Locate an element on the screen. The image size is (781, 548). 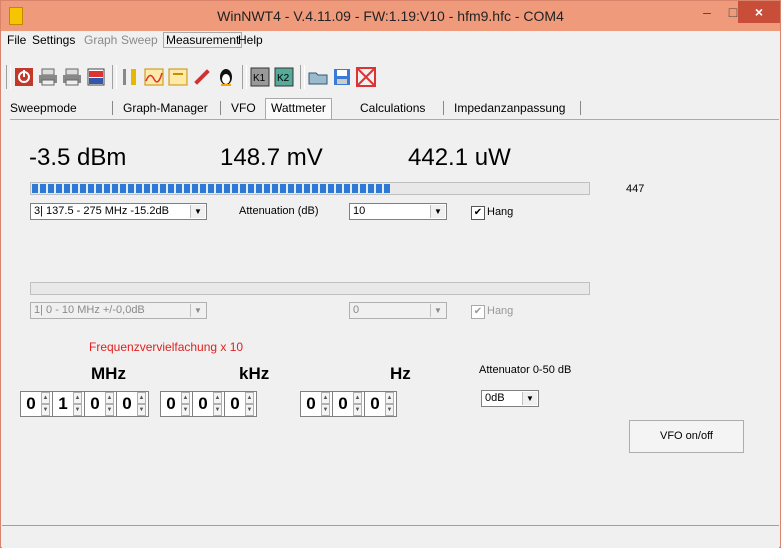
graph-icon is located at coordinates (154, 77).